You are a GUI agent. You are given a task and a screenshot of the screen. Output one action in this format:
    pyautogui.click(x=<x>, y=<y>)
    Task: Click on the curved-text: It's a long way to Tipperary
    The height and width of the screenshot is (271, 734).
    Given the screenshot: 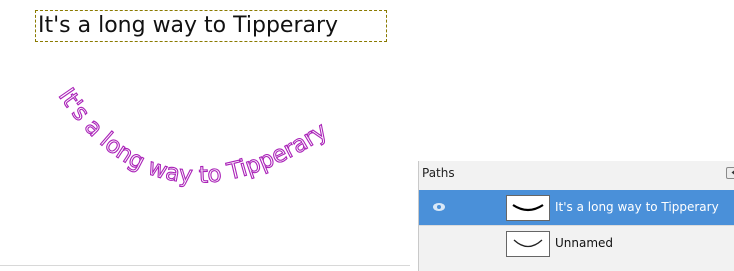 What is the action you would take?
    pyautogui.click(x=193, y=136)
    